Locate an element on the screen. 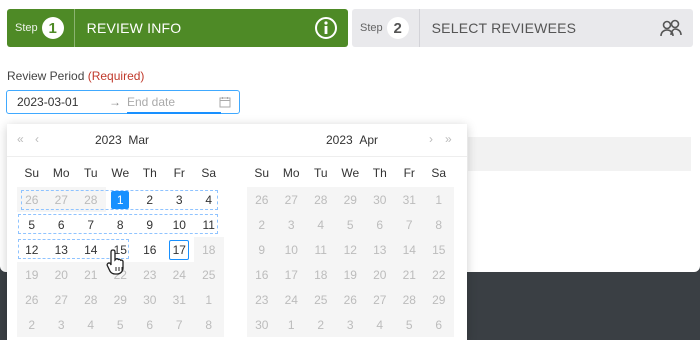  calendar-week-row: 30 1 2 3 4 5 6 is located at coordinates (350, 324).